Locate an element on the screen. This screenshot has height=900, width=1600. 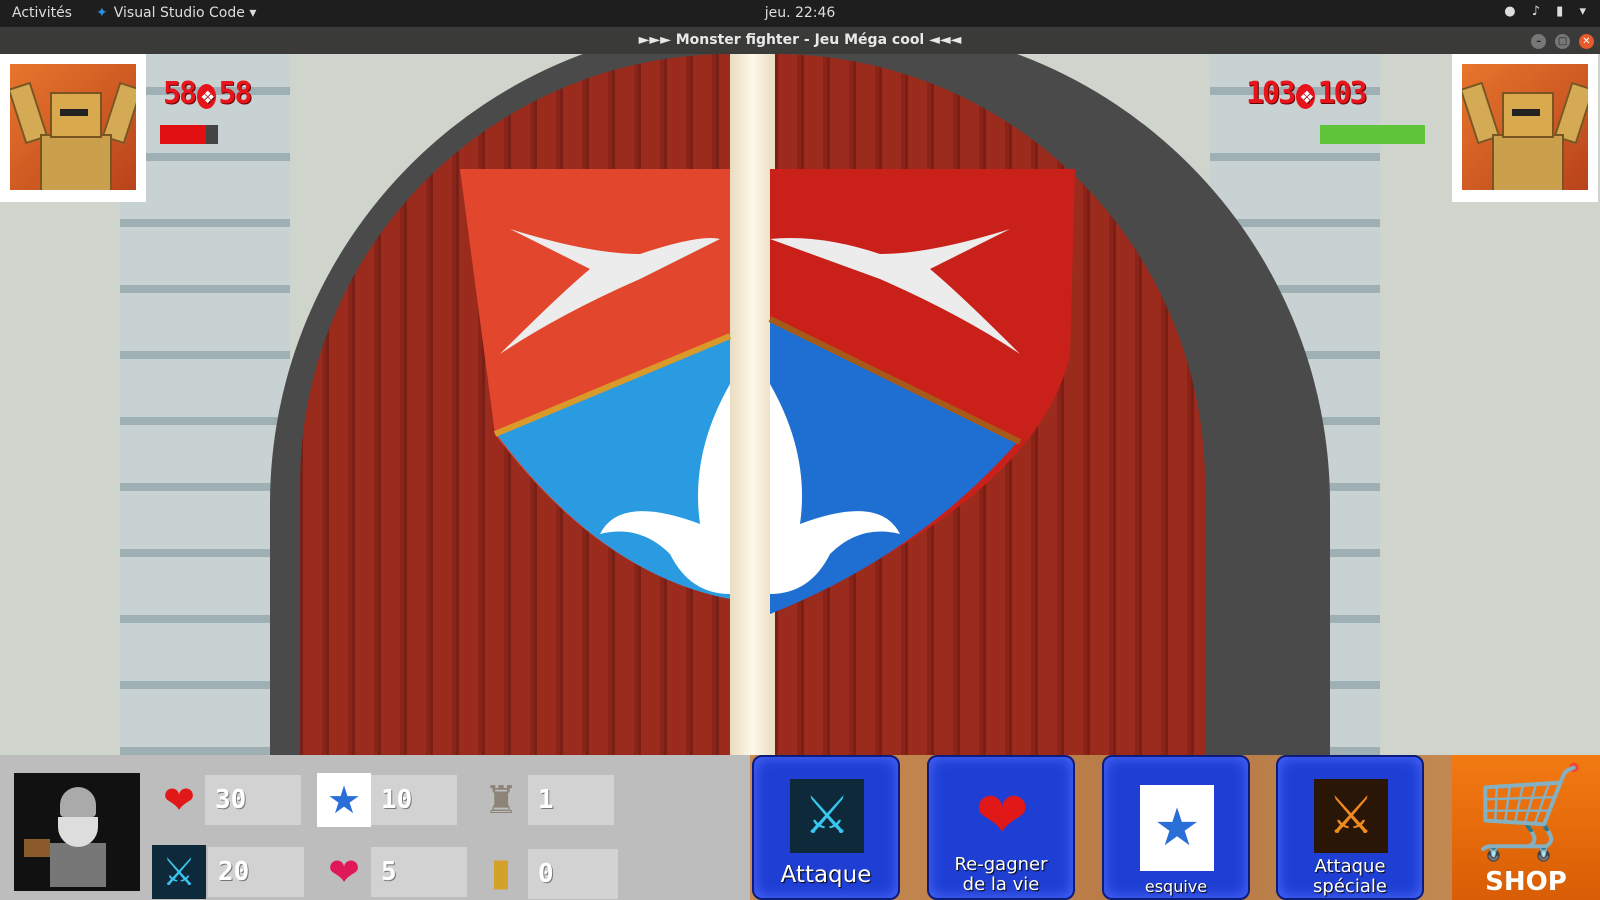
player-hp-max: 58 is located at coordinates (235, 93).